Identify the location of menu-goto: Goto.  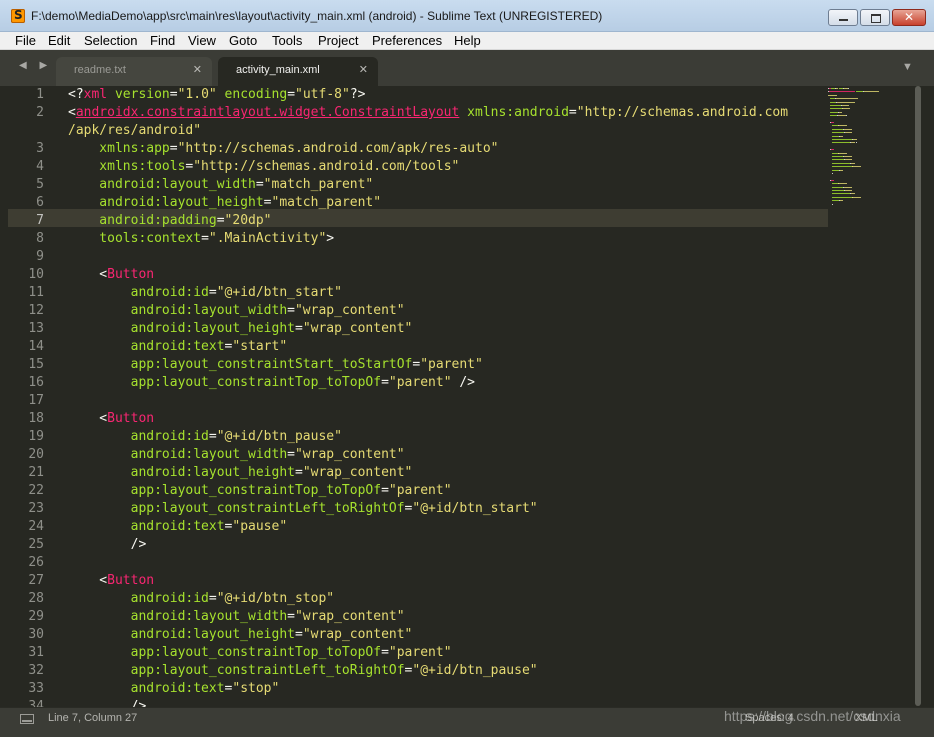
(243, 40).